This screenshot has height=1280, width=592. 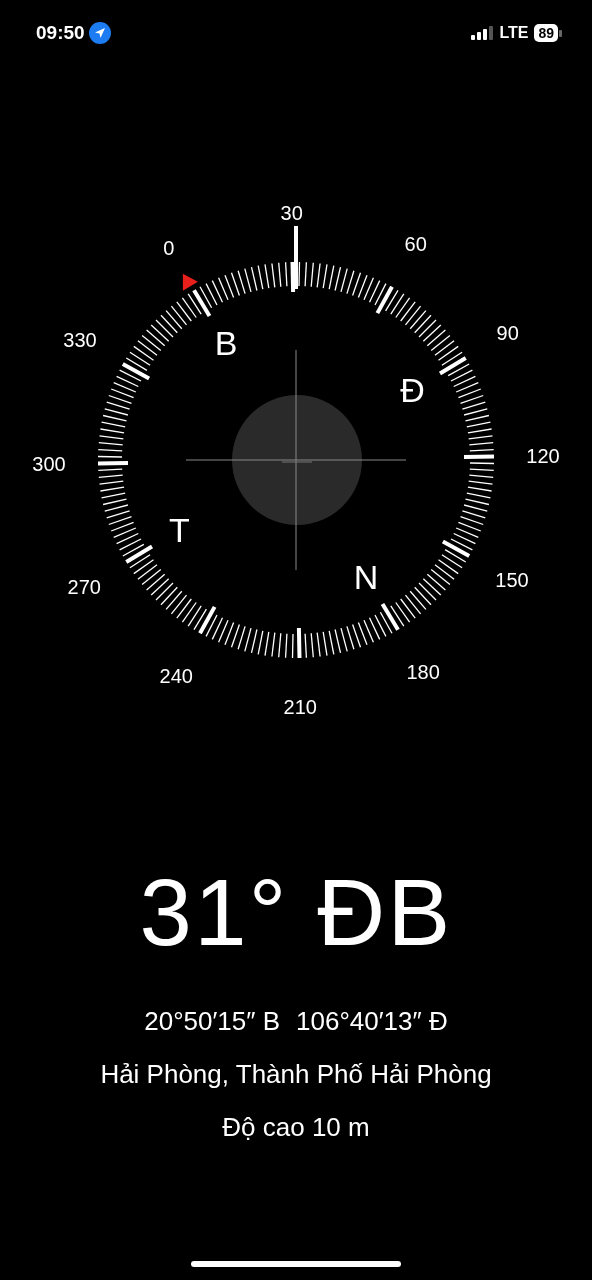 I want to click on degree-label: 300, so click(x=49, y=464).